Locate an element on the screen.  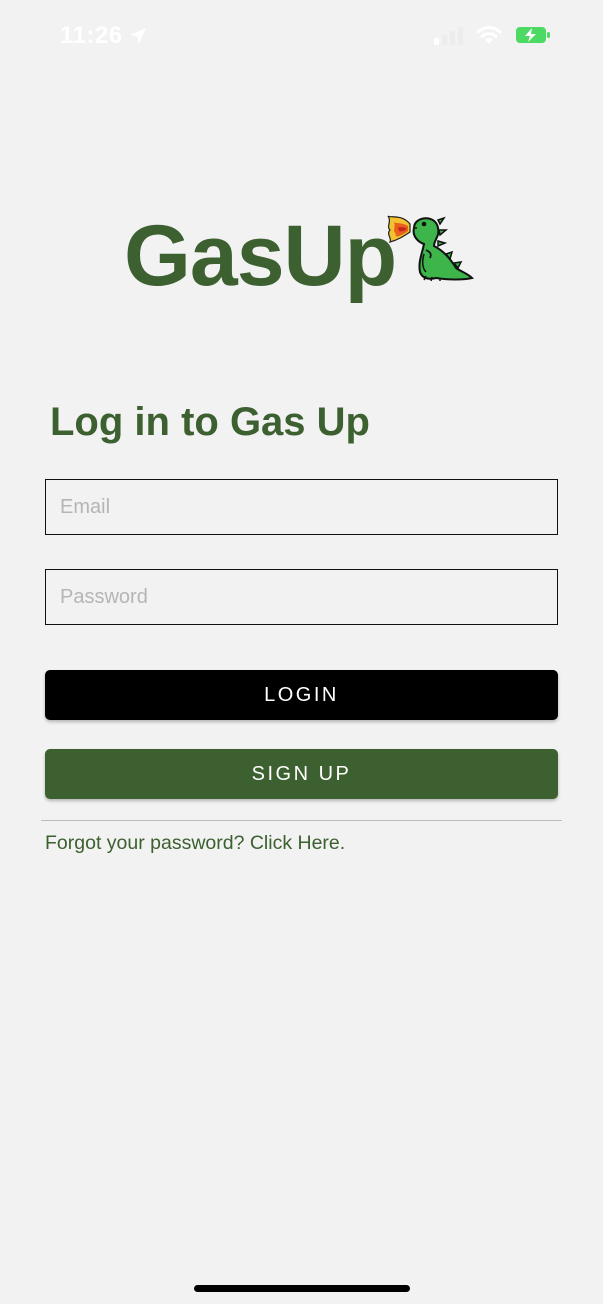
cellular-signal-icon is located at coordinates (448, 36).